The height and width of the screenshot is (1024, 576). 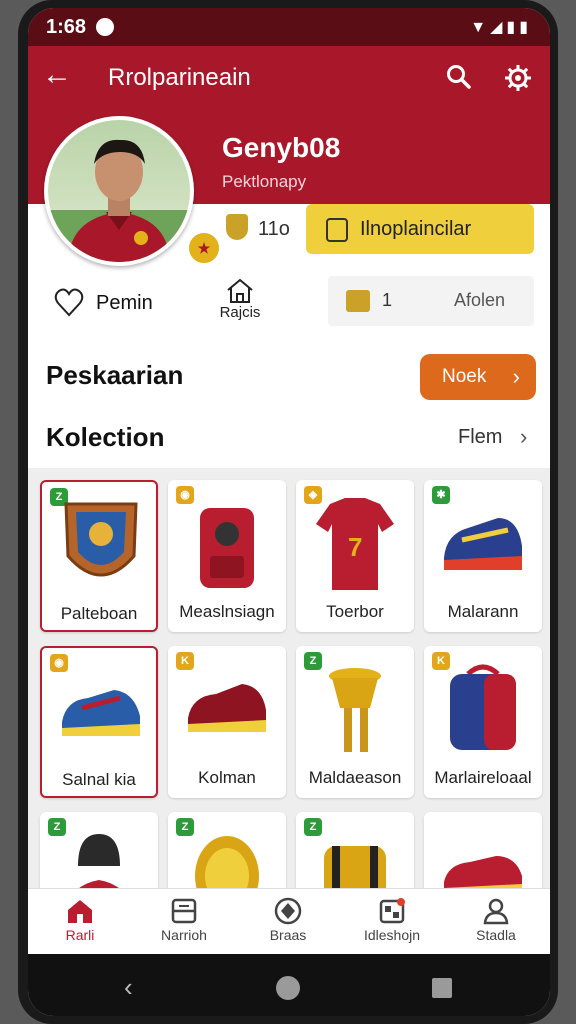 I want to click on trophy-icon, so click(x=355, y=710).